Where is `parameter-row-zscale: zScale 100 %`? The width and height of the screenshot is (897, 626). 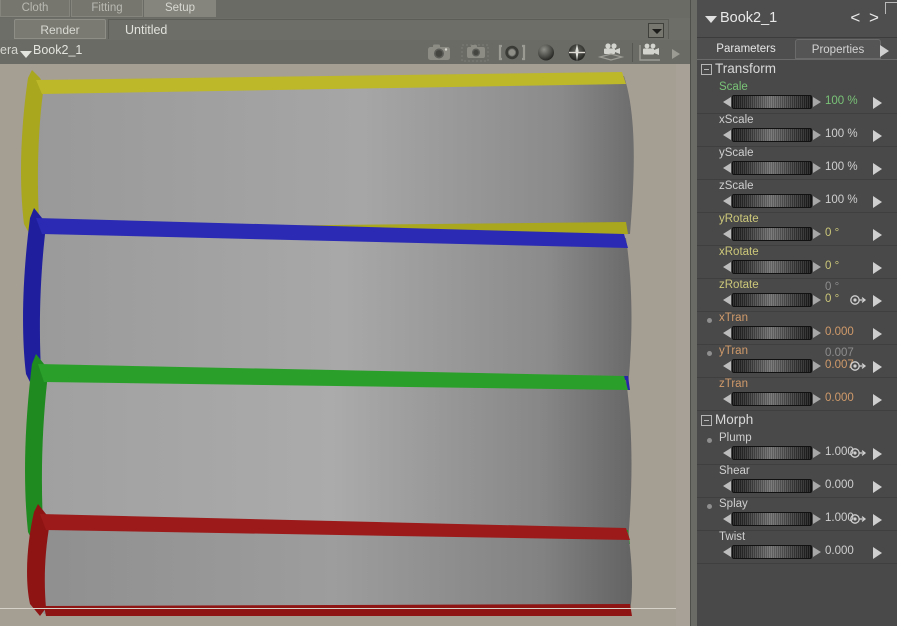
parameter-row-zscale: zScale 100 % is located at coordinates (797, 196).